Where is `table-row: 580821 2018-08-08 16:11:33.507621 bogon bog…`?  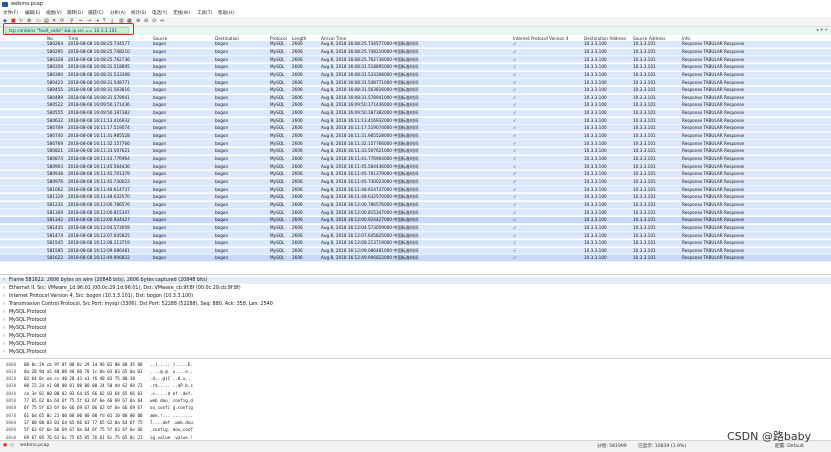 table-row: 580821 2018-08-08 16:11:33.507621 bogon bog… is located at coordinates (415, 152).